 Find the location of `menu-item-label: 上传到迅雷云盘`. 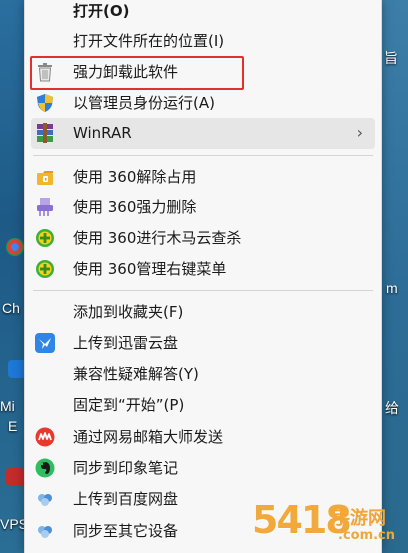

menu-item-label: 上传到迅雷云盘 is located at coordinates (126, 343).